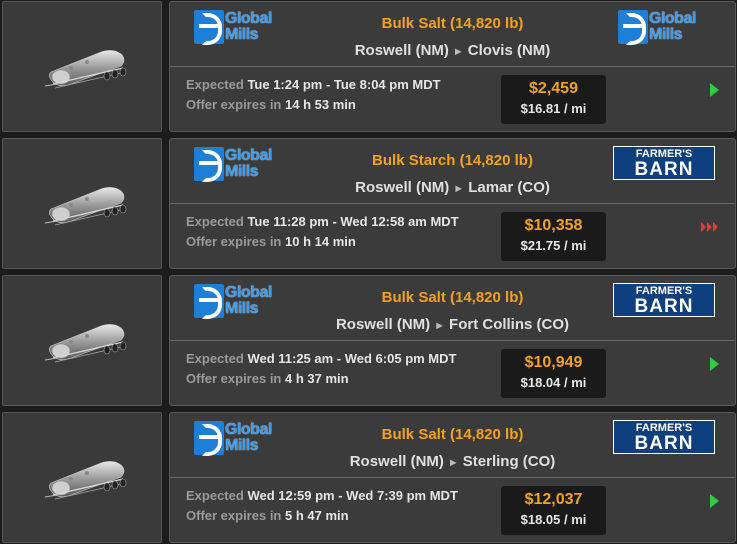  Describe the element at coordinates (553, 245) in the screenshot. I see `payout-rate: $21.75 / mi` at that location.